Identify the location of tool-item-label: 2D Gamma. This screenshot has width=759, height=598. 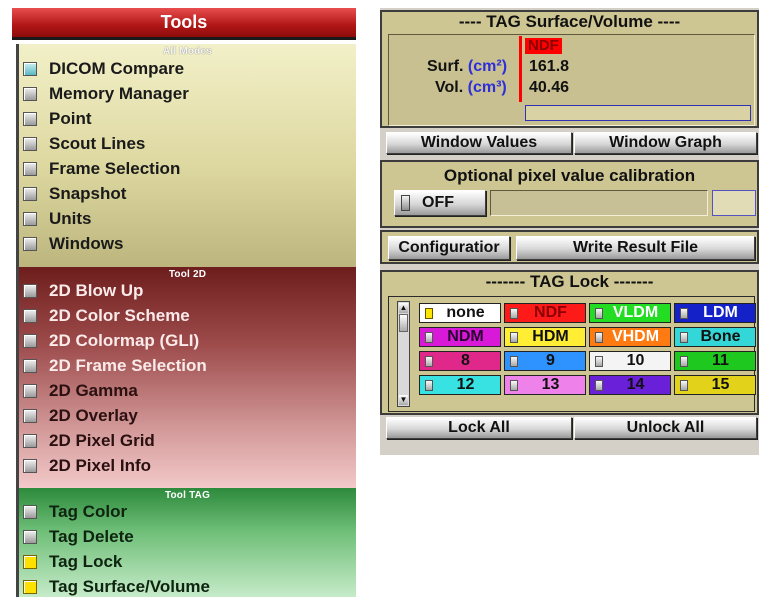
(93, 390).